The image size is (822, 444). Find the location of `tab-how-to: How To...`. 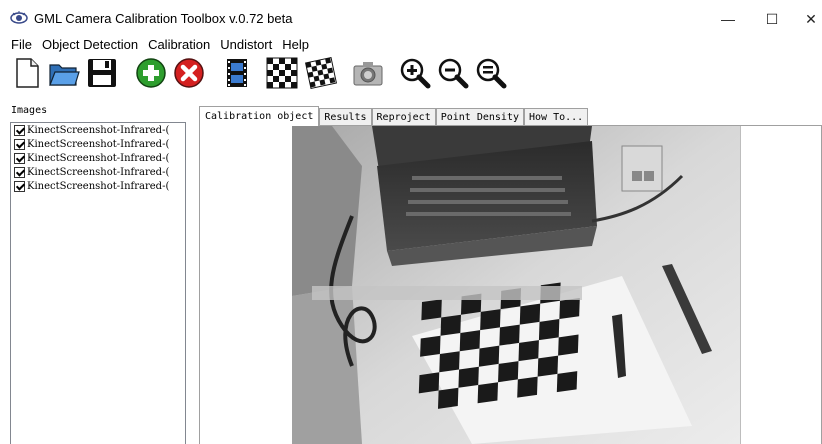

tab-how-to: How To... is located at coordinates (556, 117).